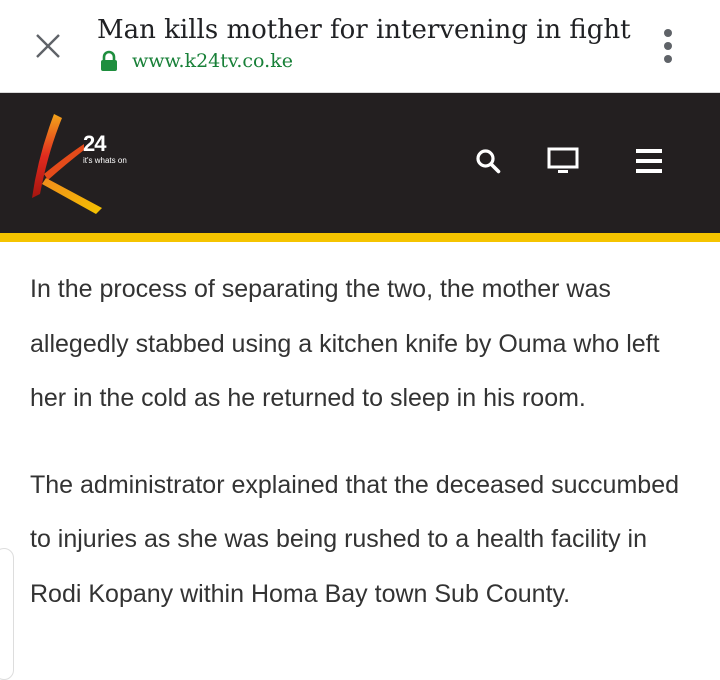 The image size is (720, 680). Describe the element at coordinates (94, 143) in the screenshot. I see `logo-number: 24` at that location.